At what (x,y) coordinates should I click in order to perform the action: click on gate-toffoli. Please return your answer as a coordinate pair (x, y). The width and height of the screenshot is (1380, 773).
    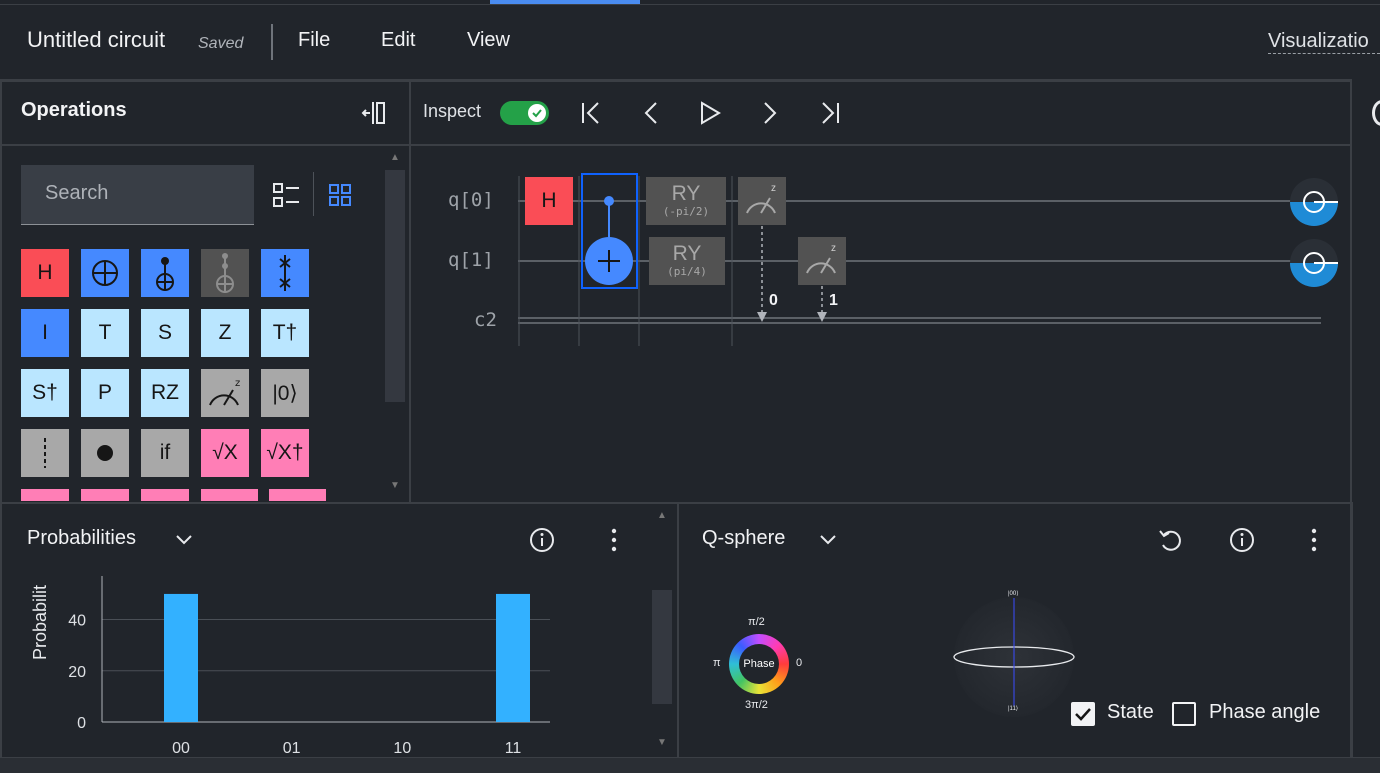
    Looking at the image, I should click on (225, 273).